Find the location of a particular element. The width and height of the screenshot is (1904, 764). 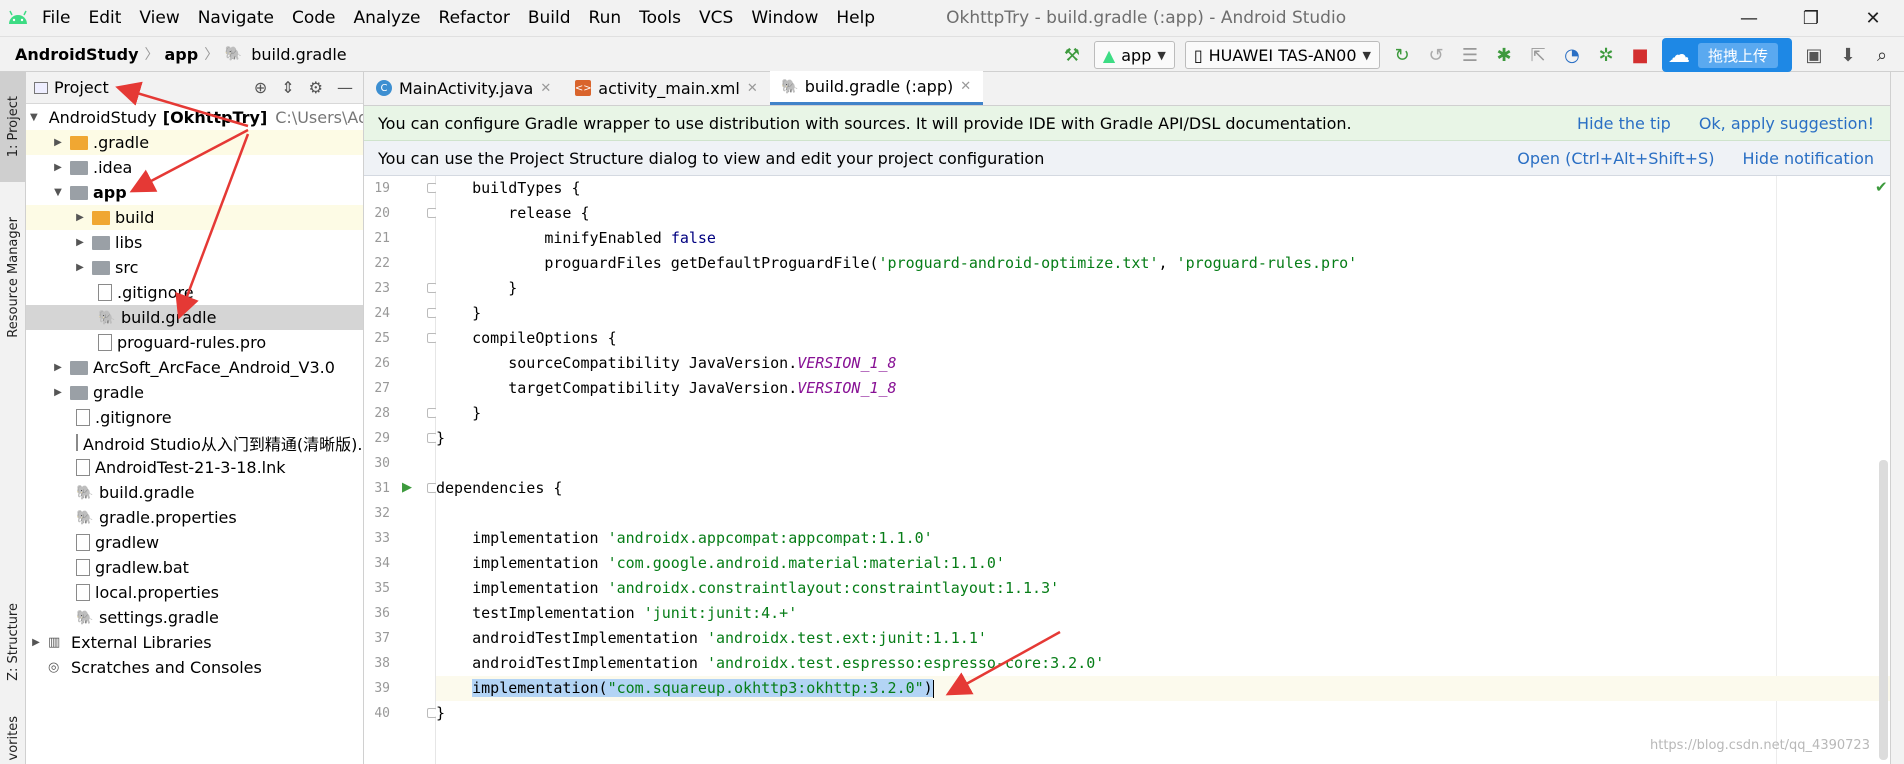

project-view-selector: Project is located at coordinates (71, 87).